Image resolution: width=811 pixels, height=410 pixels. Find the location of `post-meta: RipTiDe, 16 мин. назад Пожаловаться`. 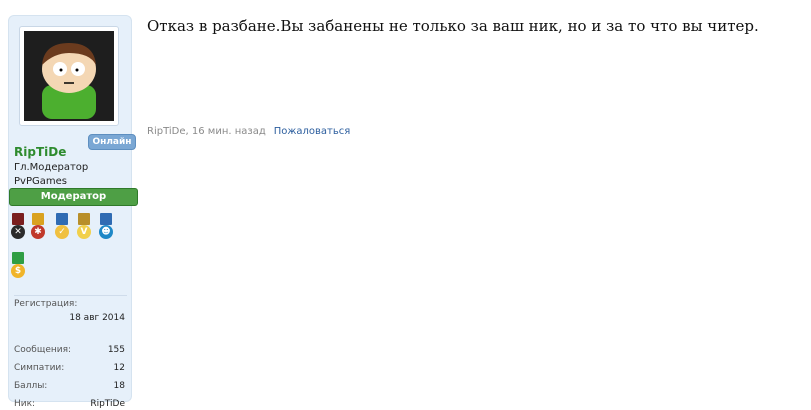

post-meta: RipTiDe, 16 мин. назад Пожаловаться is located at coordinates (248, 131).